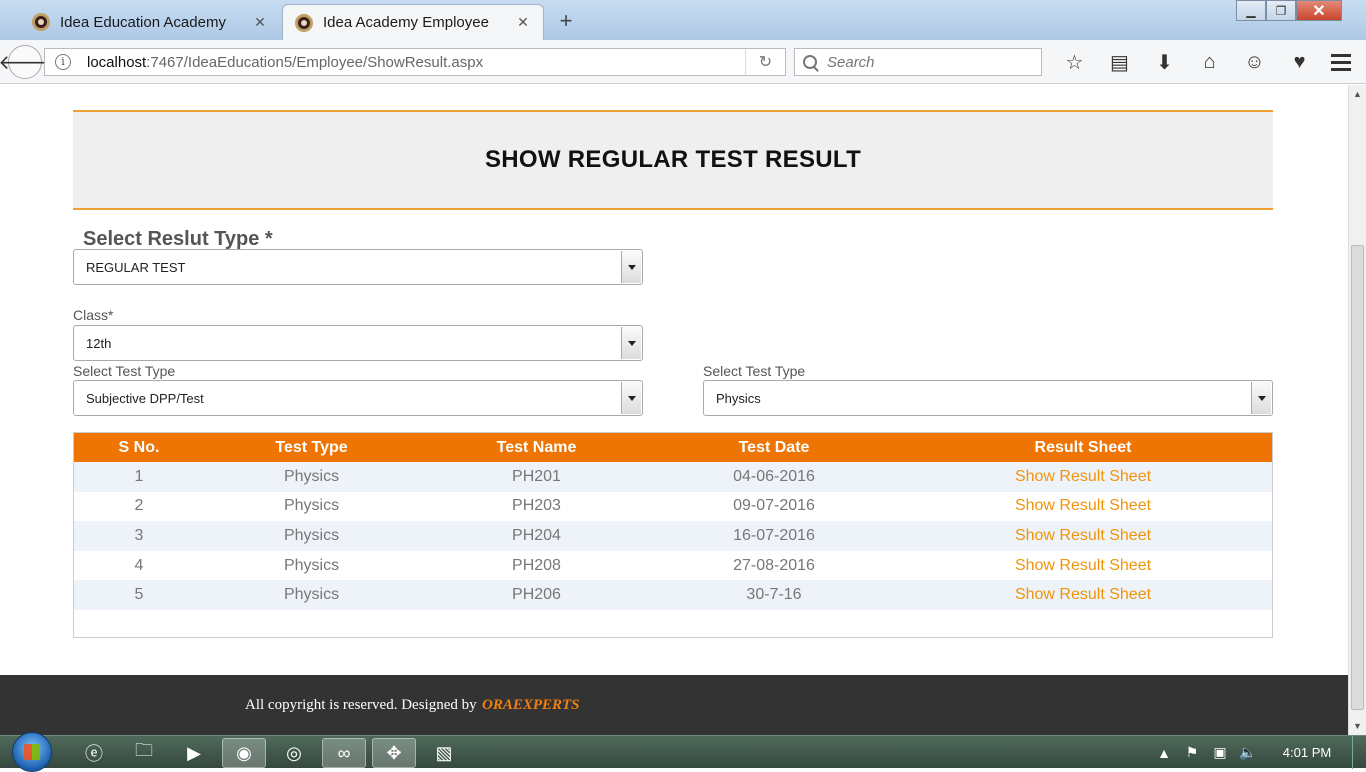 The width and height of the screenshot is (1366, 772). Describe the element at coordinates (536, 536) in the screenshot. I see `cell-test-name: PH204` at that location.